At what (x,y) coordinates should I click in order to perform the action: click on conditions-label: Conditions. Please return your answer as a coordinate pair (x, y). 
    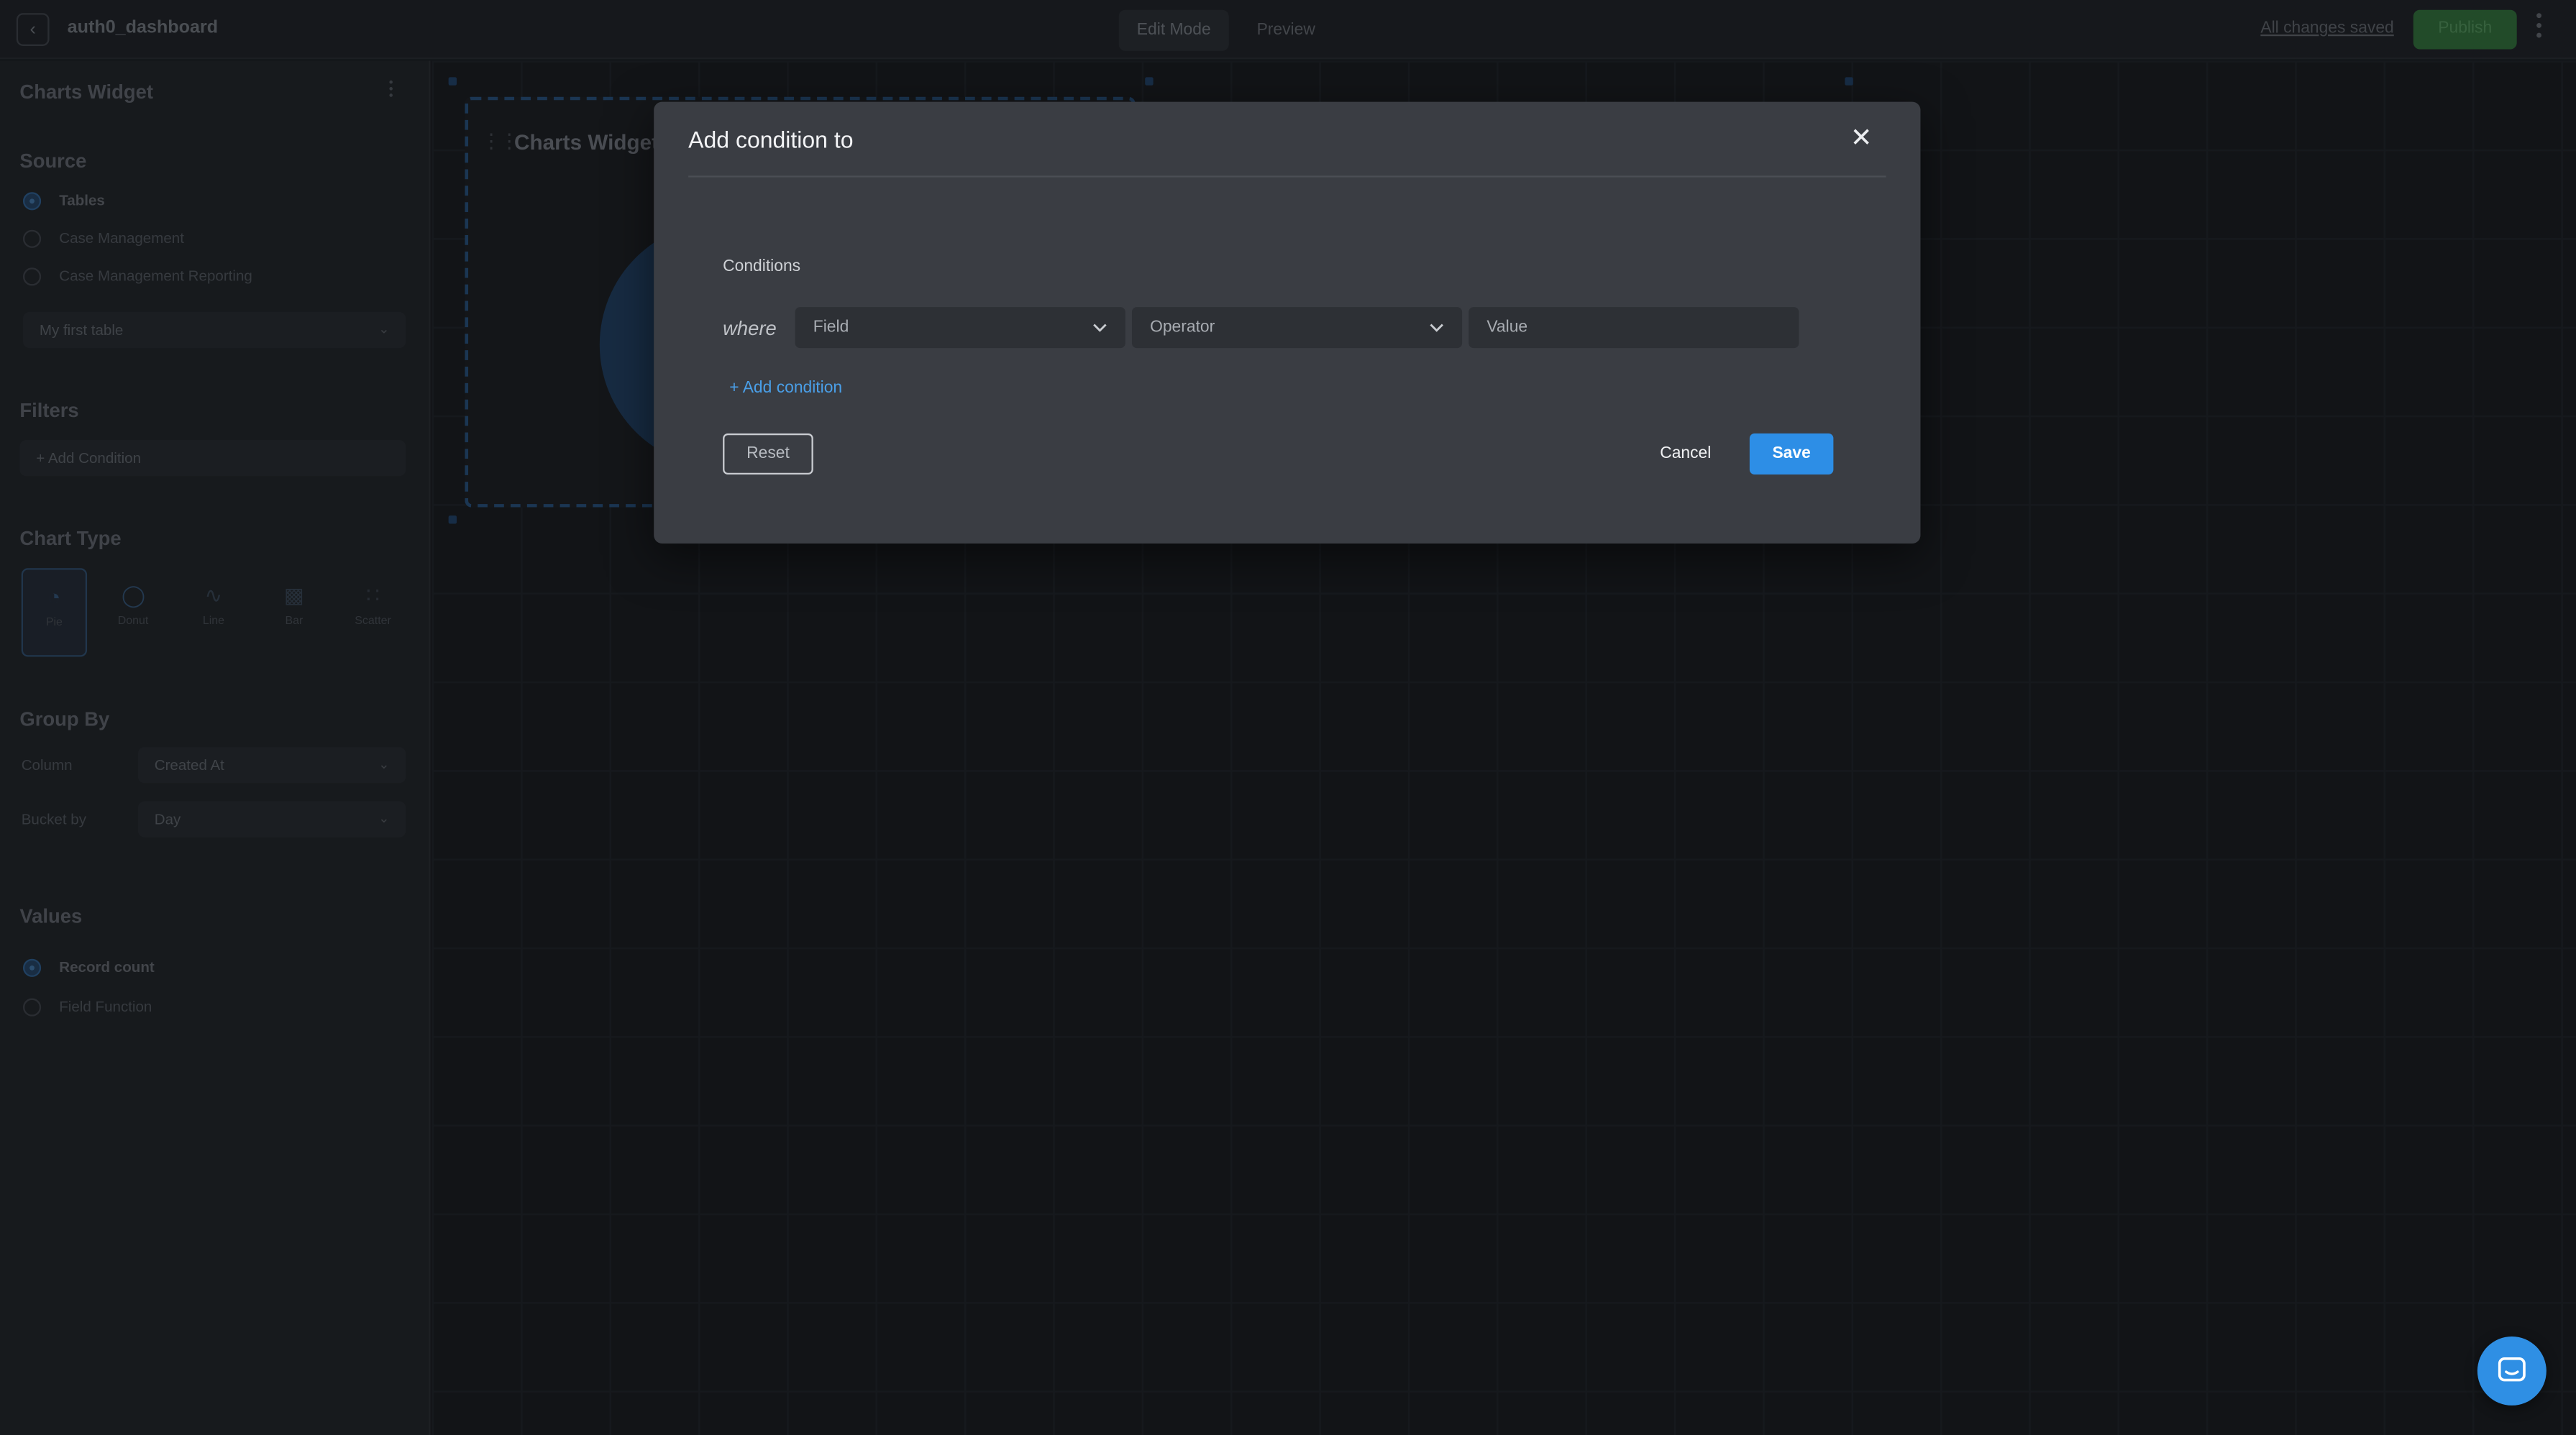
    Looking at the image, I should click on (762, 266).